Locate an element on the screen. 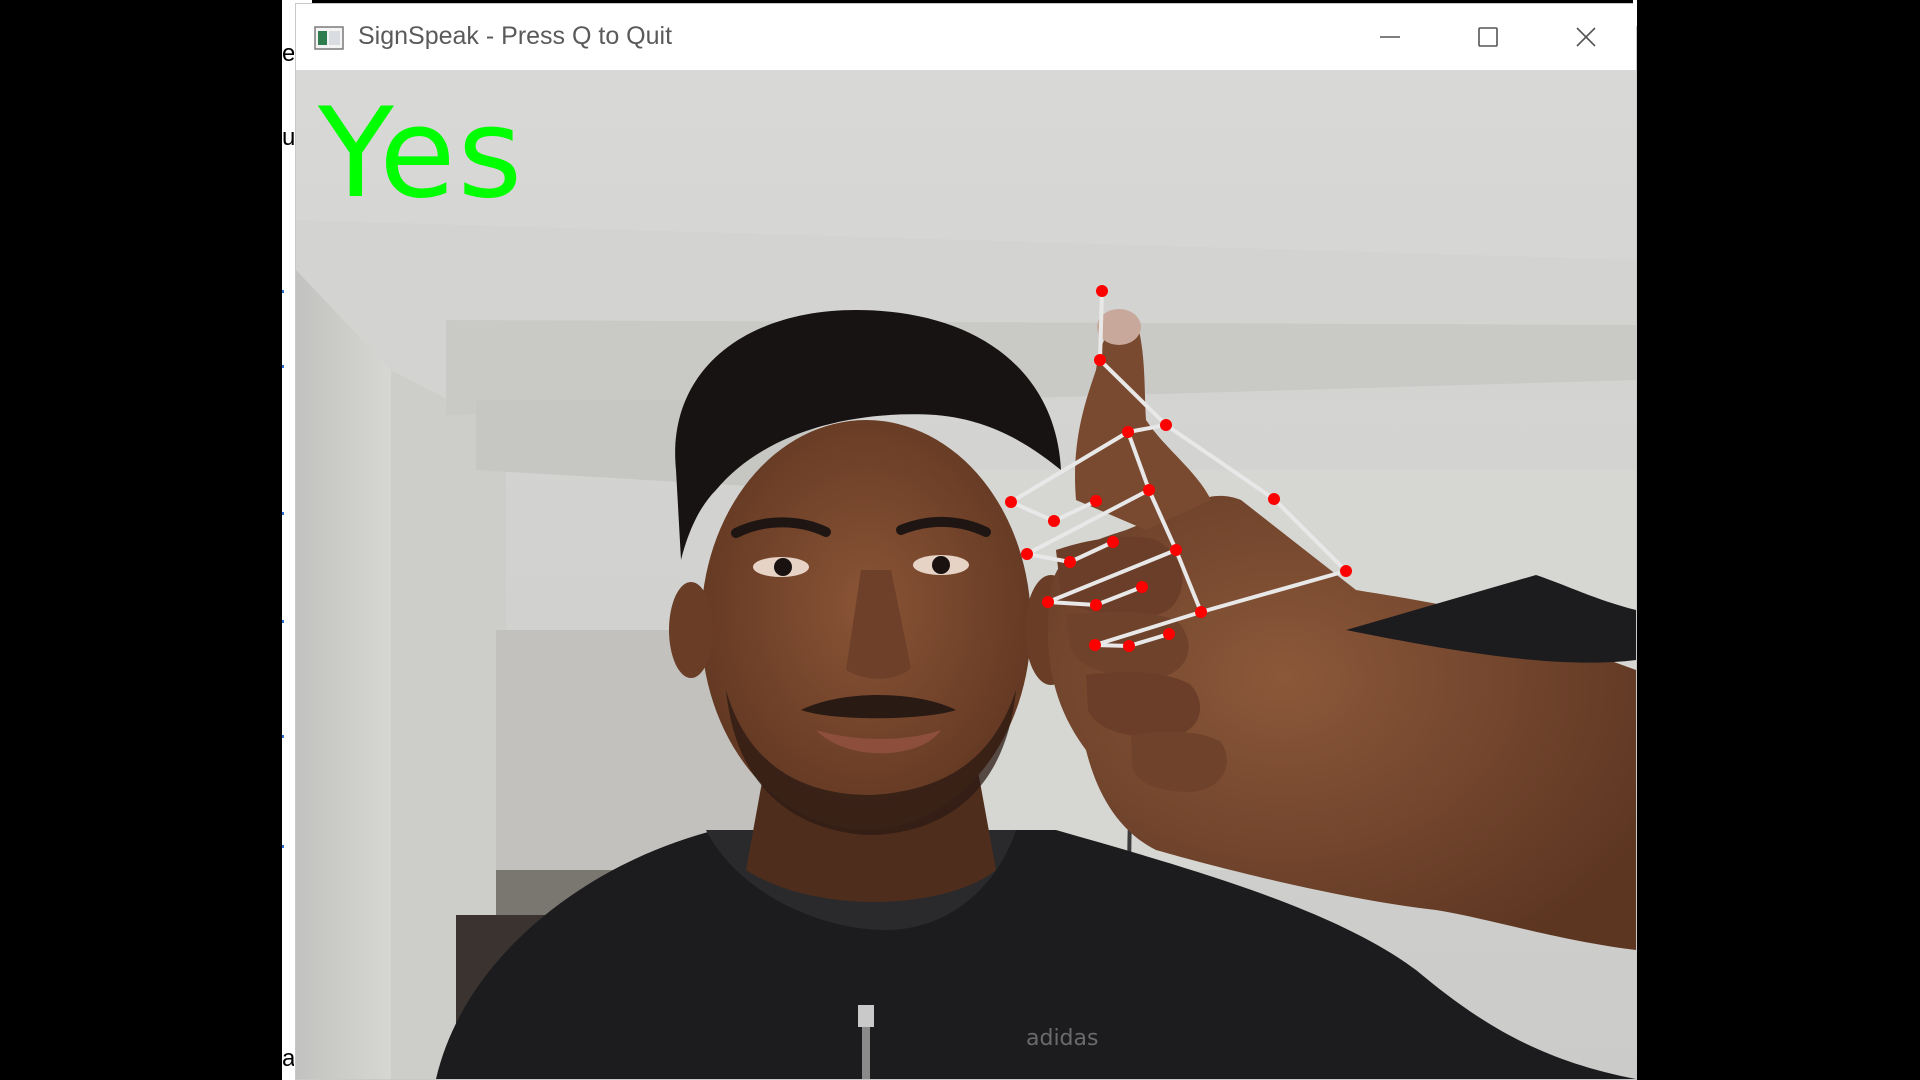  window-edge-marker is located at coordinates (1635, 13).